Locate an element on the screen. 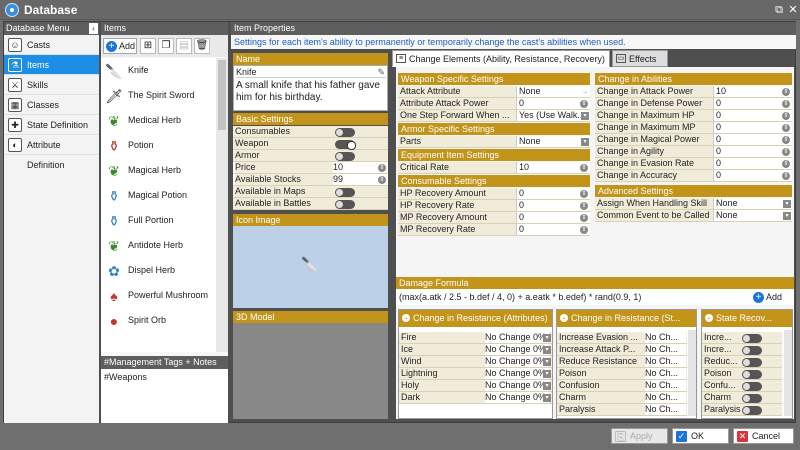  attack-attribute-select: None → is located at coordinates (553, 91).